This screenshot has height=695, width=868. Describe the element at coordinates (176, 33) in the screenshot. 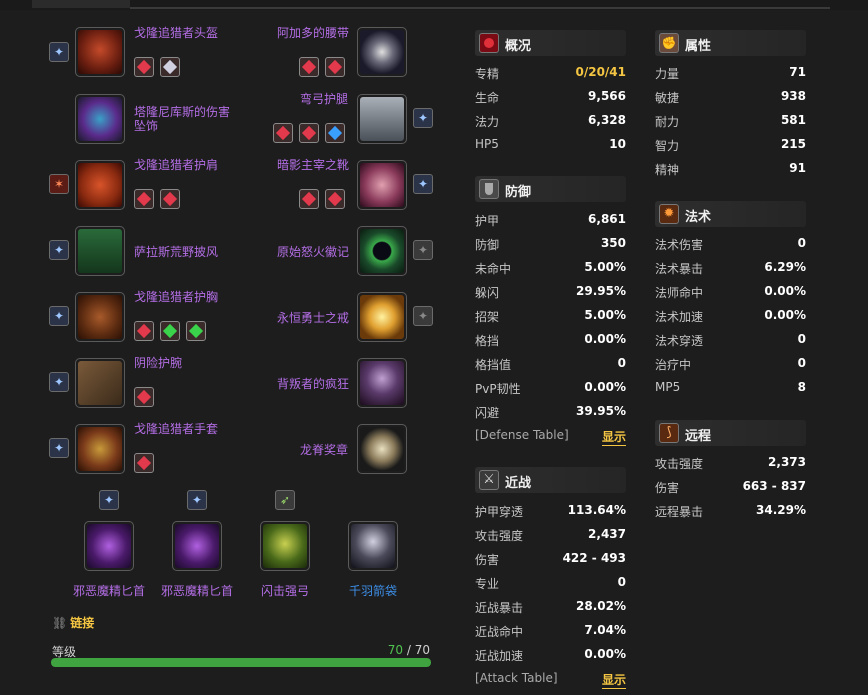

I see `item-name-head: 戈隆追猎者头盔` at that location.